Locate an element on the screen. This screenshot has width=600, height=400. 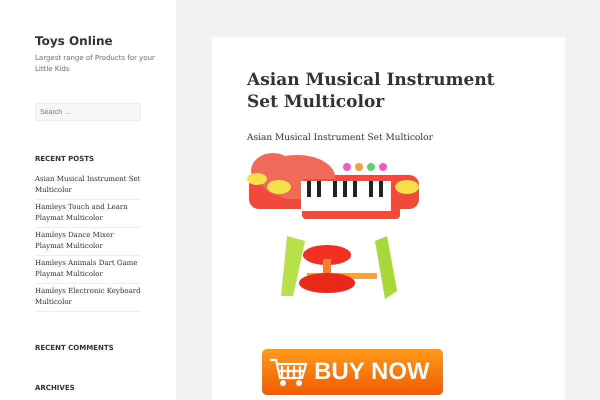
post-title: Asian Musical Instrument Set Multicolor is located at coordinates (371, 91).